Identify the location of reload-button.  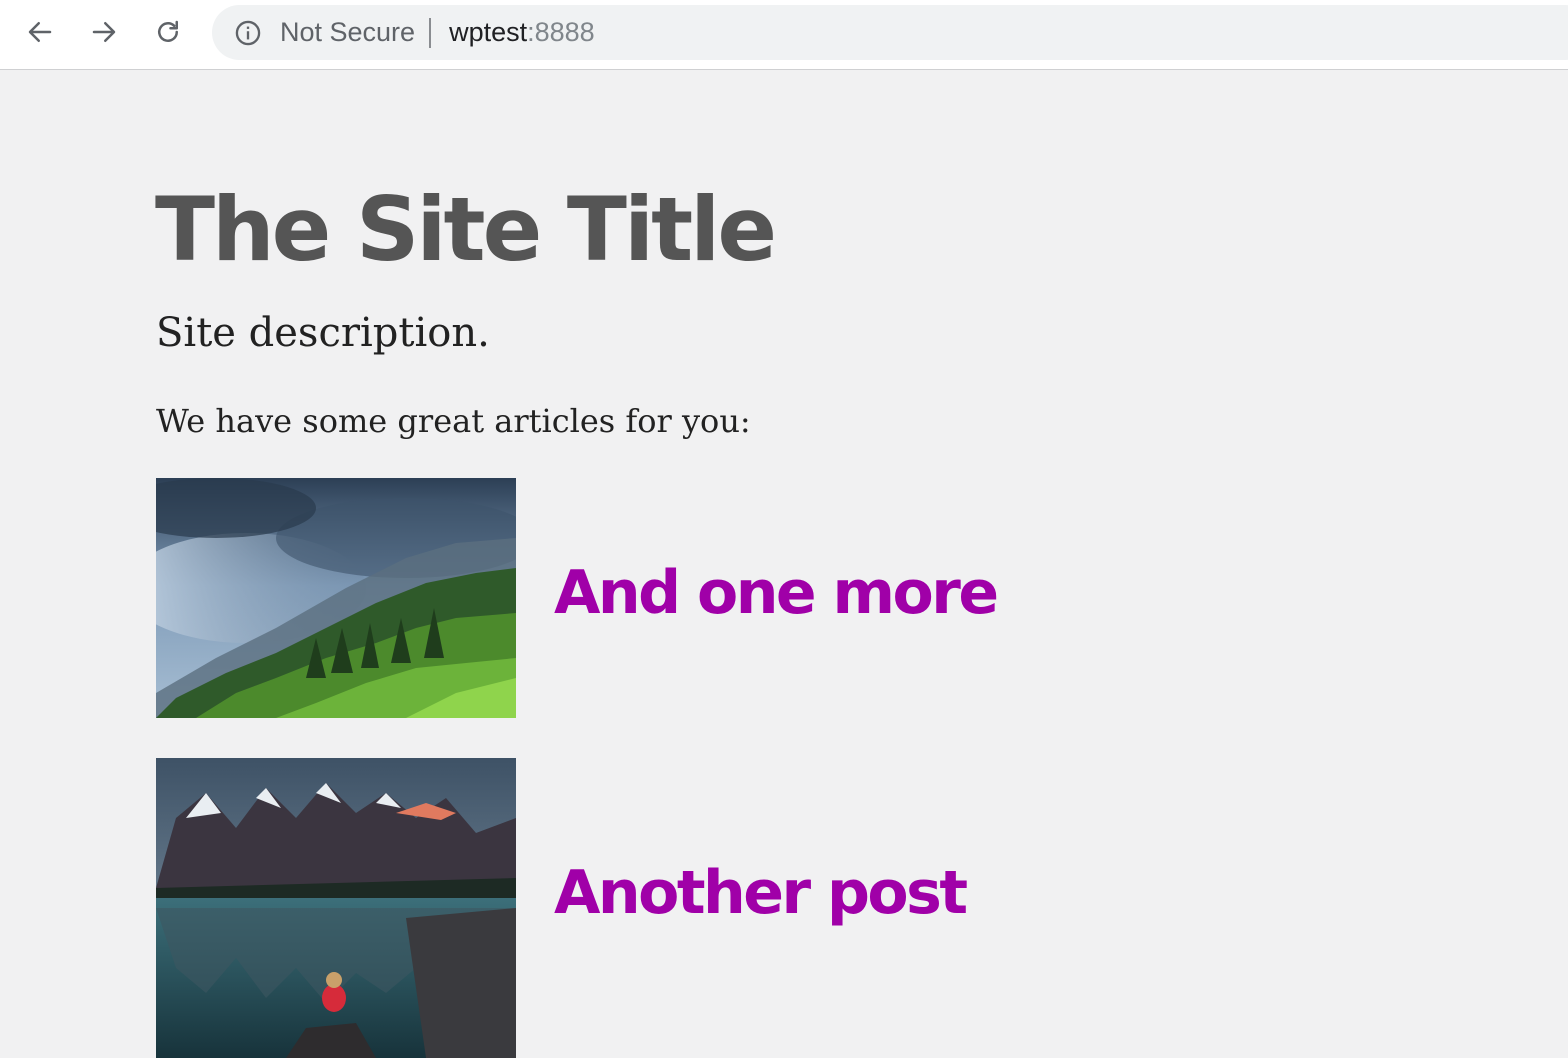
(168, 32).